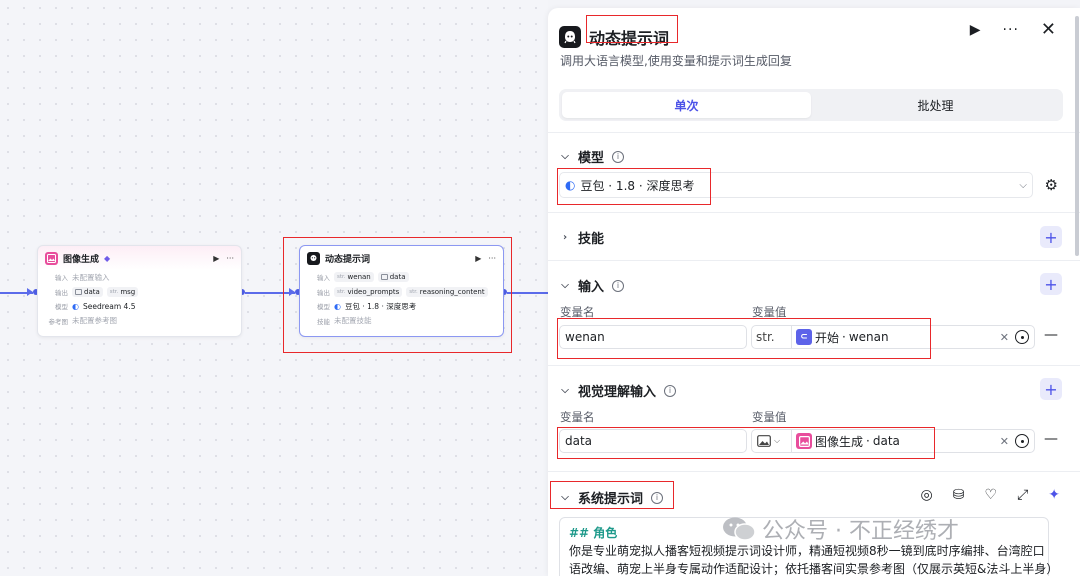 The image size is (1080, 576). What do you see at coordinates (344, 321) in the screenshot?
I see `node-row-skills: 技能 未配置技能` at bounding box center [344, 321].